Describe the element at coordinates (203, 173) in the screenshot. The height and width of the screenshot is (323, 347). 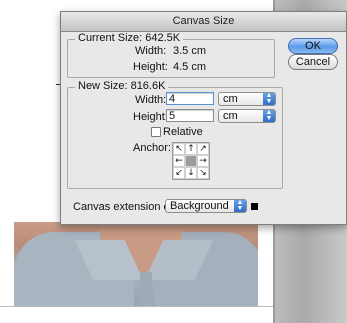
I see `anchor-se-arrow-icon: ↘` at that location.